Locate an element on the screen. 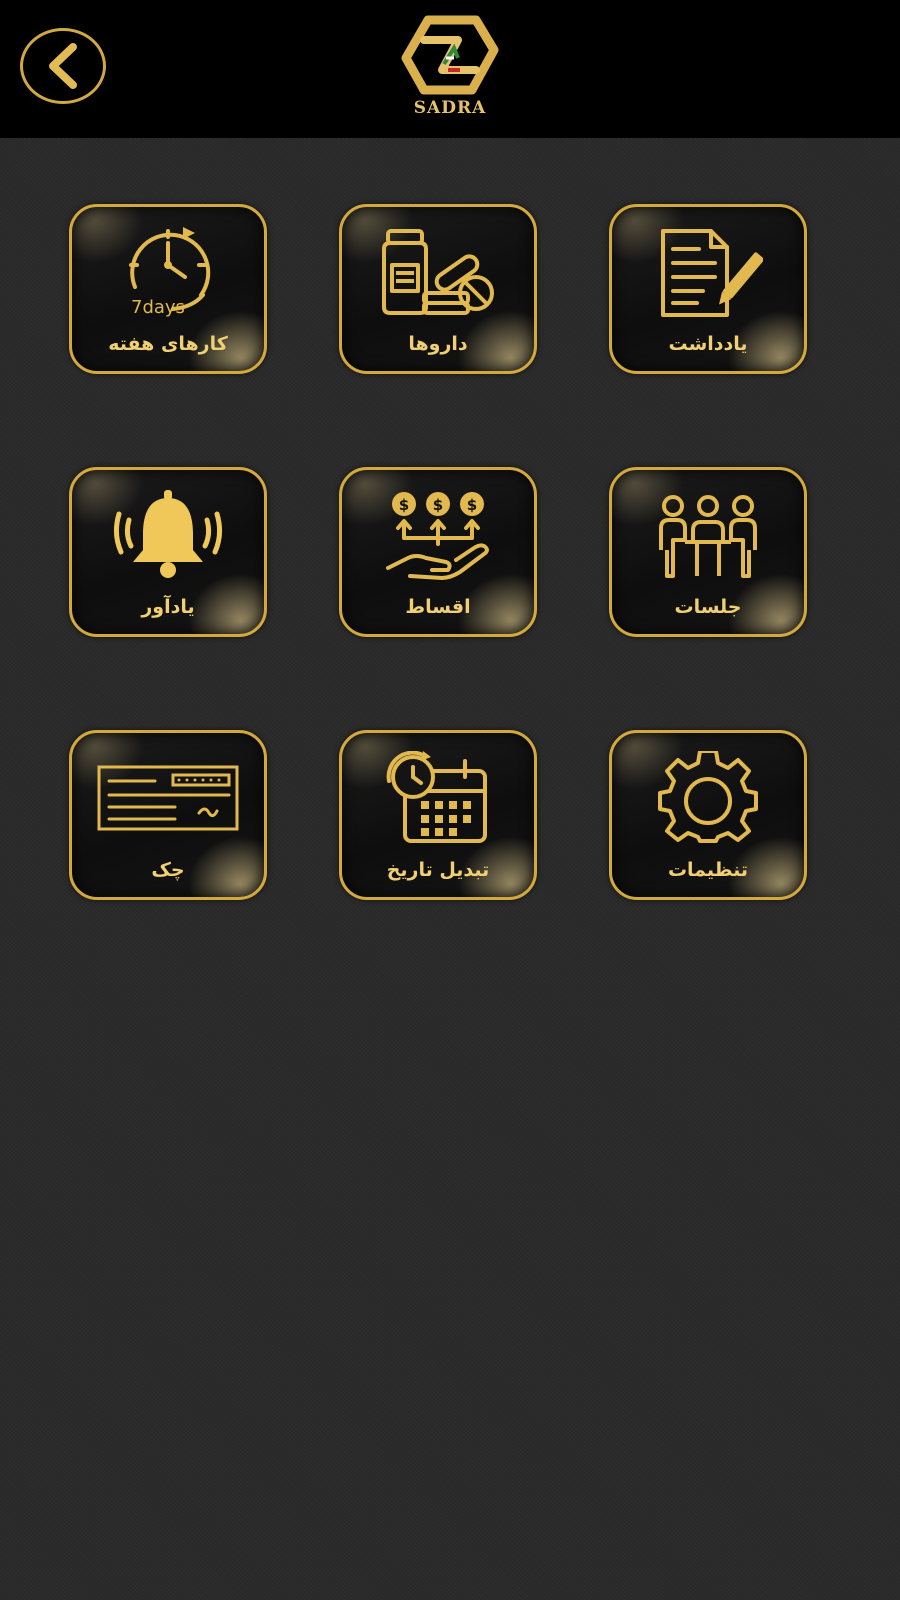  meeting-icon is located at coordinates (708, 536).